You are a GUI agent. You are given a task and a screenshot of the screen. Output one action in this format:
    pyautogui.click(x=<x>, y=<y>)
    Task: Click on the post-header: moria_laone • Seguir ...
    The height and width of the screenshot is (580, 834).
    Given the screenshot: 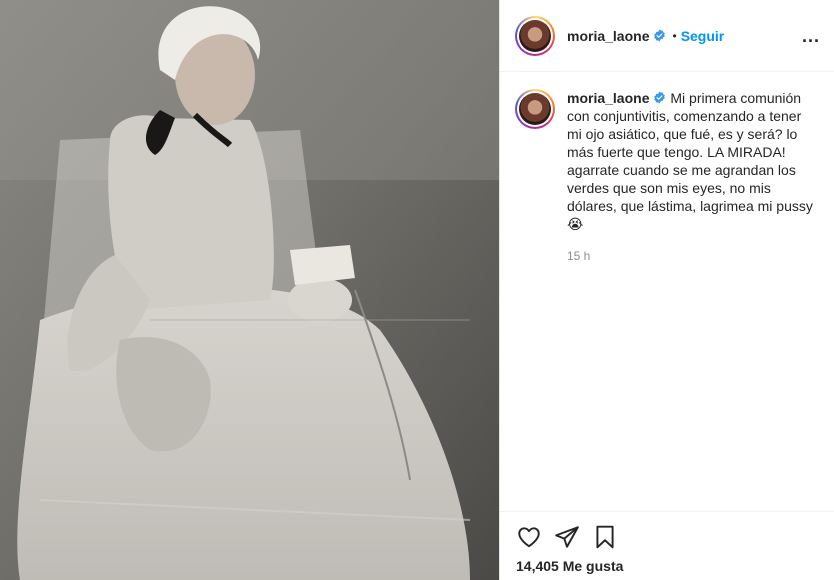 What is the action you would take?
    pyautogui.click(x=667, y=36)
    